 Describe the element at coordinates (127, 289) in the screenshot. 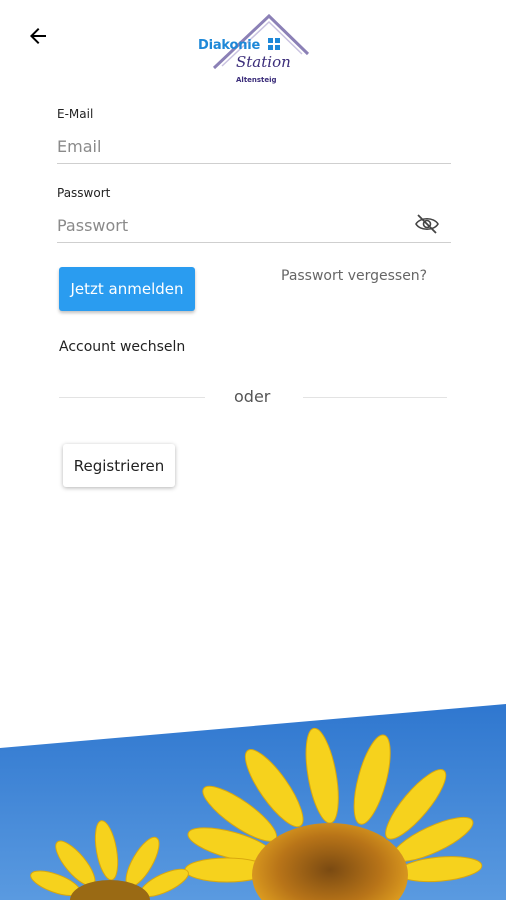

I see `login-button: Jetzt anmelden` at that location.